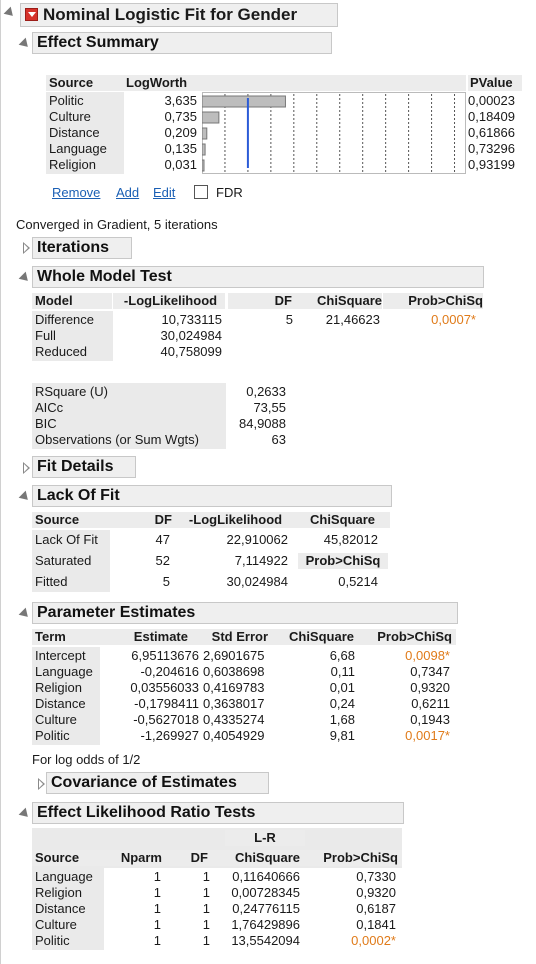 The width and height of the screenshot is (536, 964). Describe the element at coordinates (66, 539) in the screenshot. I see `lof-source-lack-of-fit: Lack Of Fit` at that location.